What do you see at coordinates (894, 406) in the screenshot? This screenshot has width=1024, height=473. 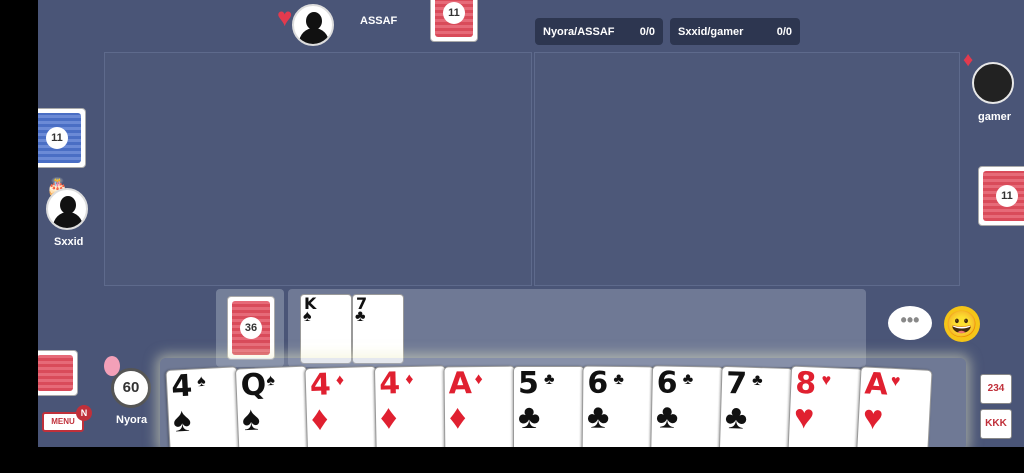 I see `hand-card: A ♥ ♥` at bounding box center [894, 406].